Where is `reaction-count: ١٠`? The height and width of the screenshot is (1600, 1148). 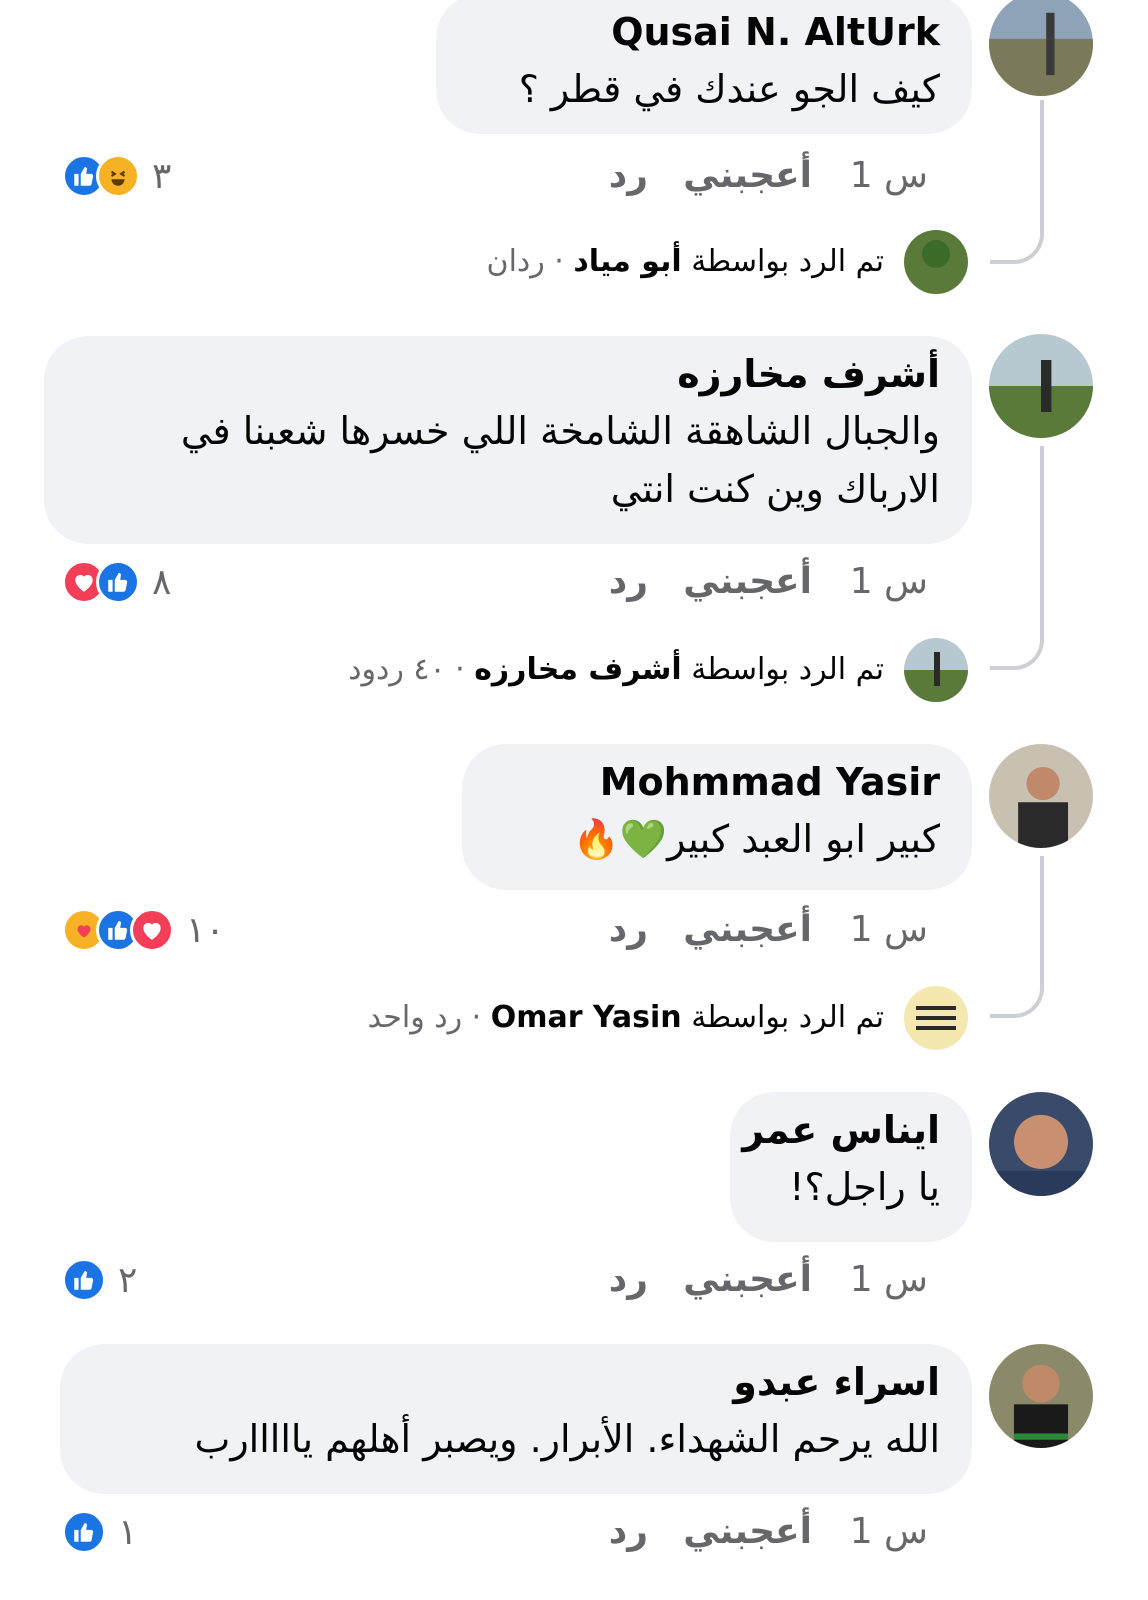
reaction-count: ١٠ is located at coordinates (205, 930).